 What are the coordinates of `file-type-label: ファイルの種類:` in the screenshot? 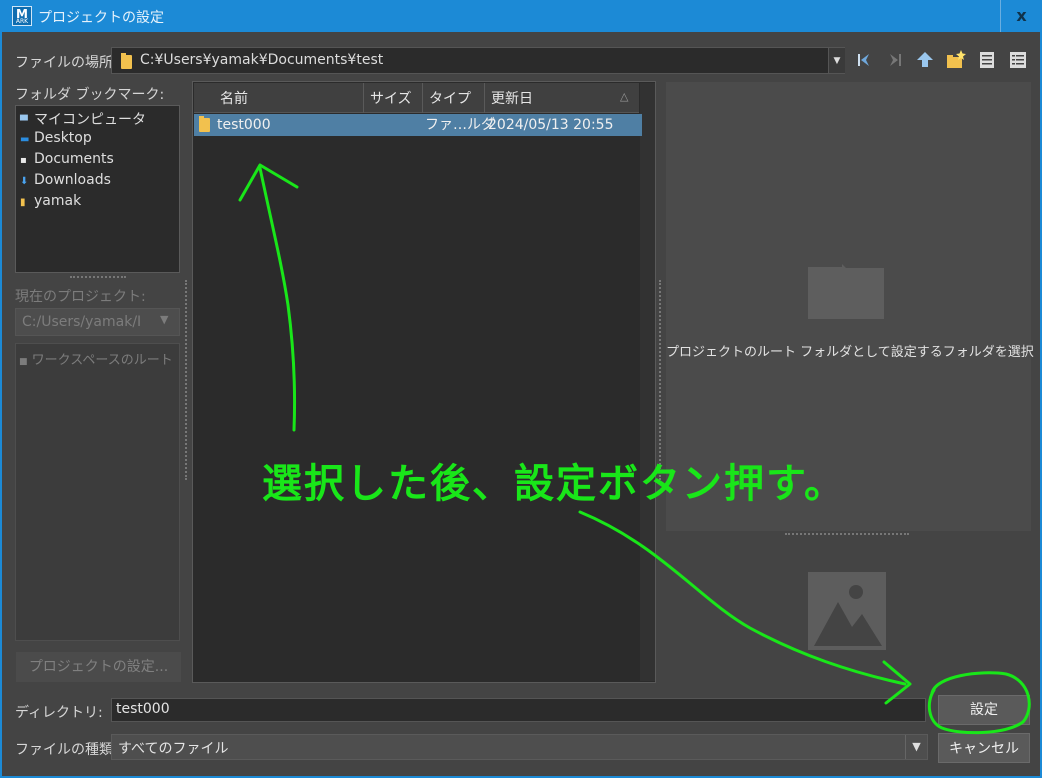 It's located at (66, 750).